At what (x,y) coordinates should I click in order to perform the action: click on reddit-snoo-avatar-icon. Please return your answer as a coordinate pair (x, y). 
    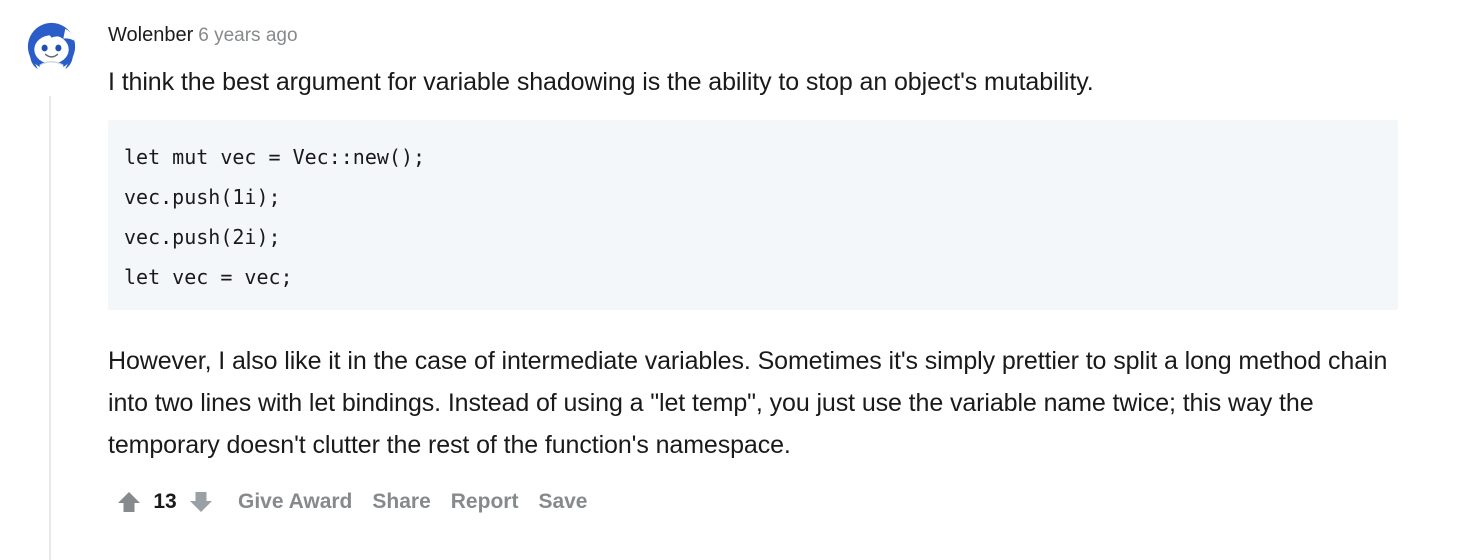
    Looking at the image, I should click on (51, 48).